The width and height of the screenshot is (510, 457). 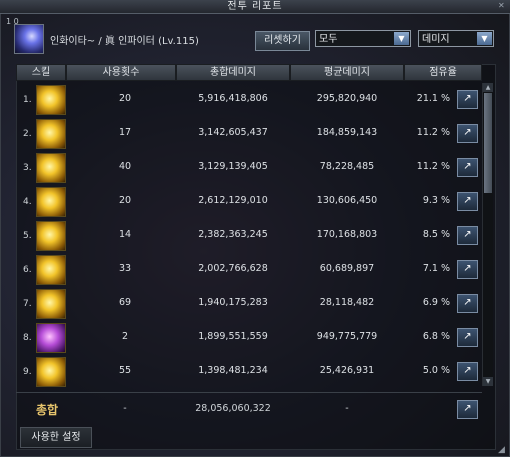 I want to click on table-row: 9. 55 1,398,481,234 25,426,931 5.0 % ↗, so click(x=249, y=371).